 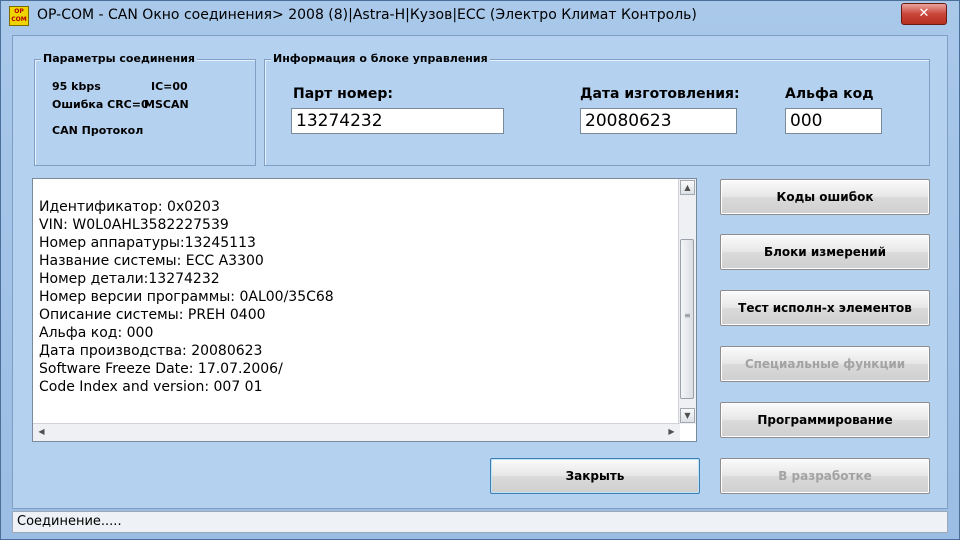 What do you see at coordinates (134, 225) in the screenshot?
I see `info-line: VIN: W0L0AHL3582227539` at bounding box center [134, 225].